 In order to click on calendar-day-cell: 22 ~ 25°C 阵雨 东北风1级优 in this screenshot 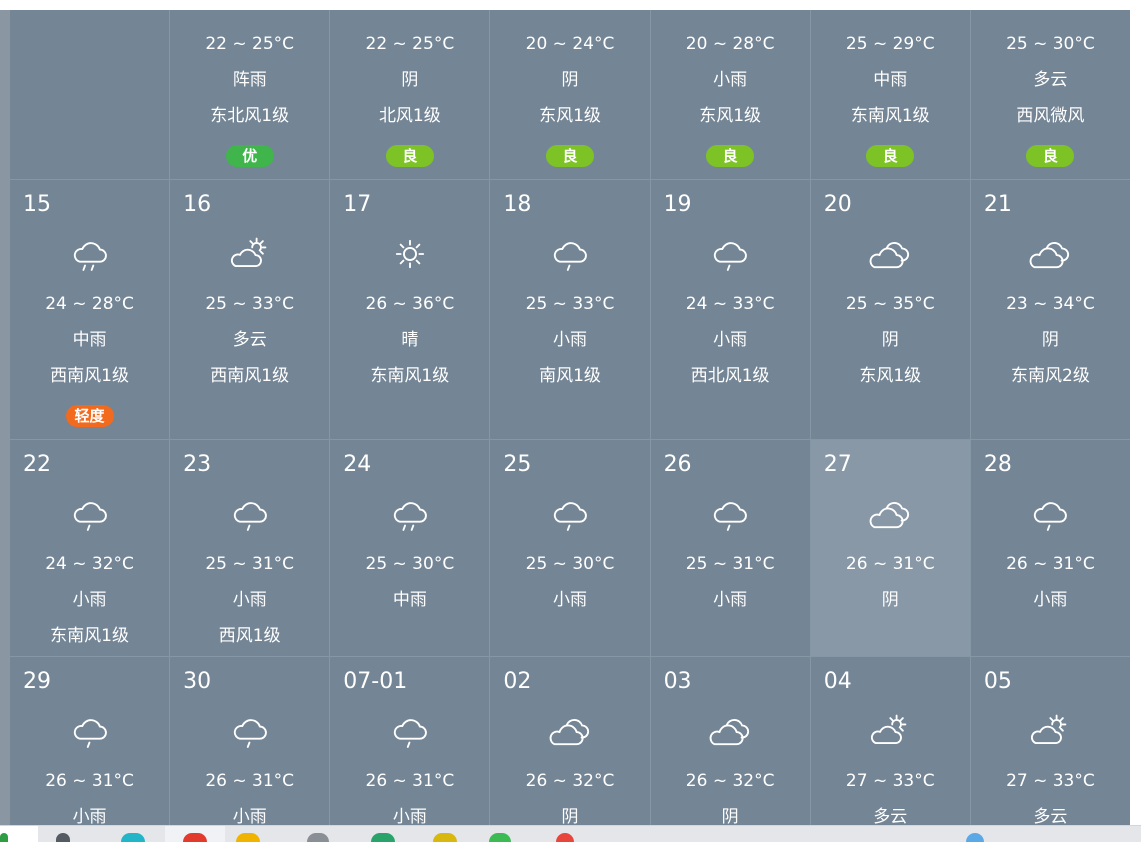, I will do `click(250, 94)`.